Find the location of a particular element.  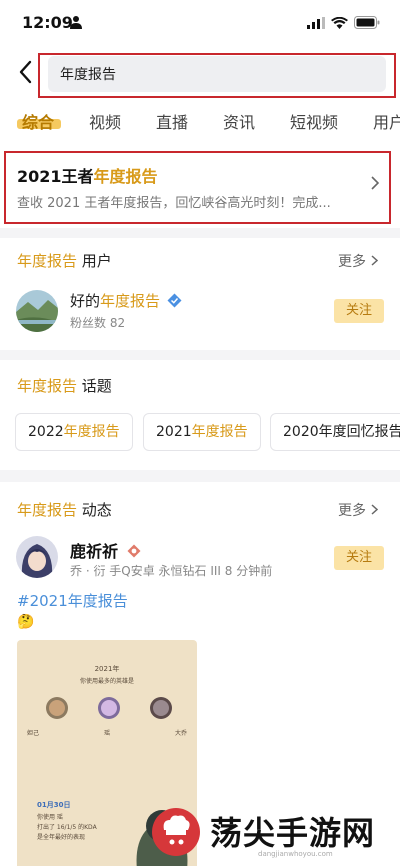

rank-badge-icon is located at coordinates (134, 551).